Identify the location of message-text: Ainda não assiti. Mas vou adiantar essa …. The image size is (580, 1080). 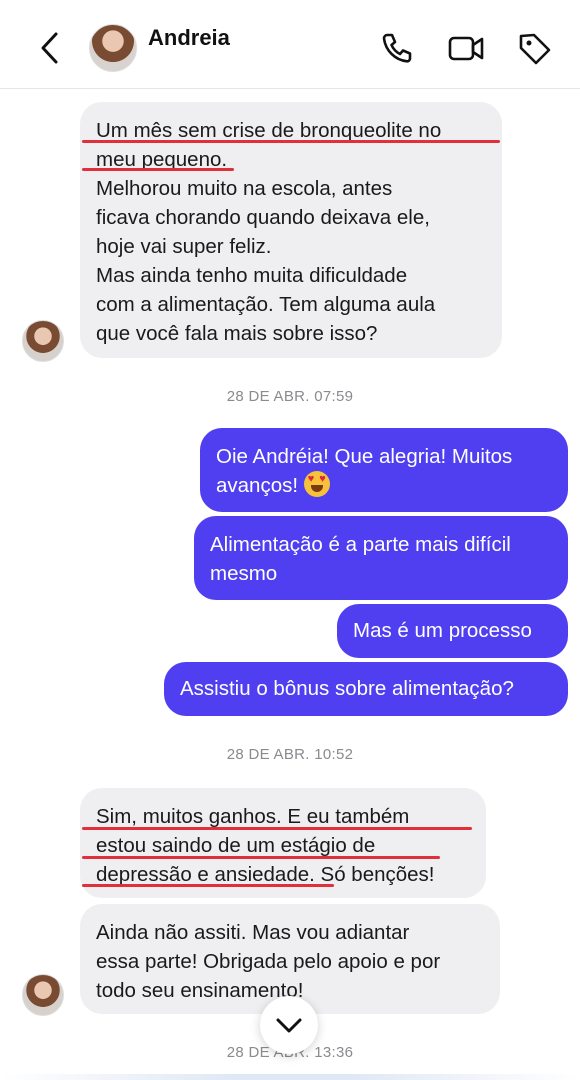
(268, 961).